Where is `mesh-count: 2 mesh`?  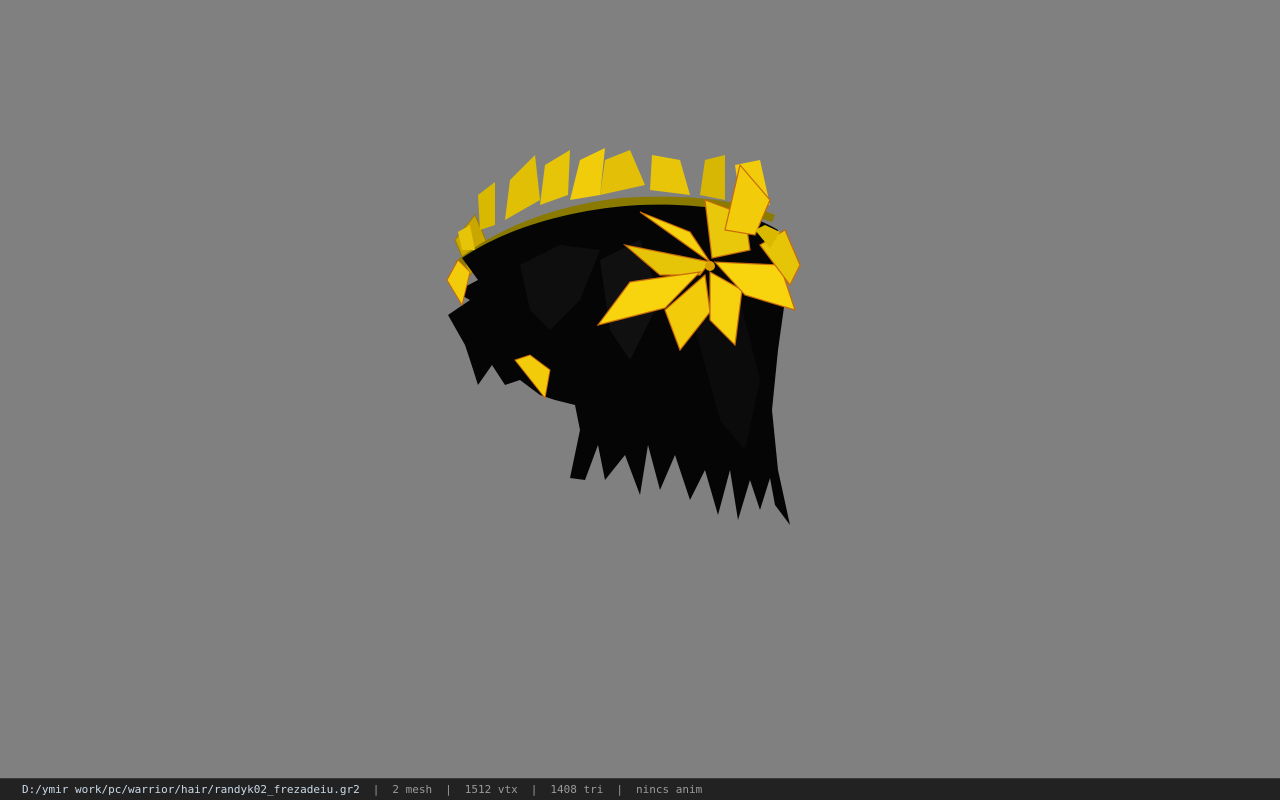
mesh-count: 2 mesh is located at coordinates (412, 789).